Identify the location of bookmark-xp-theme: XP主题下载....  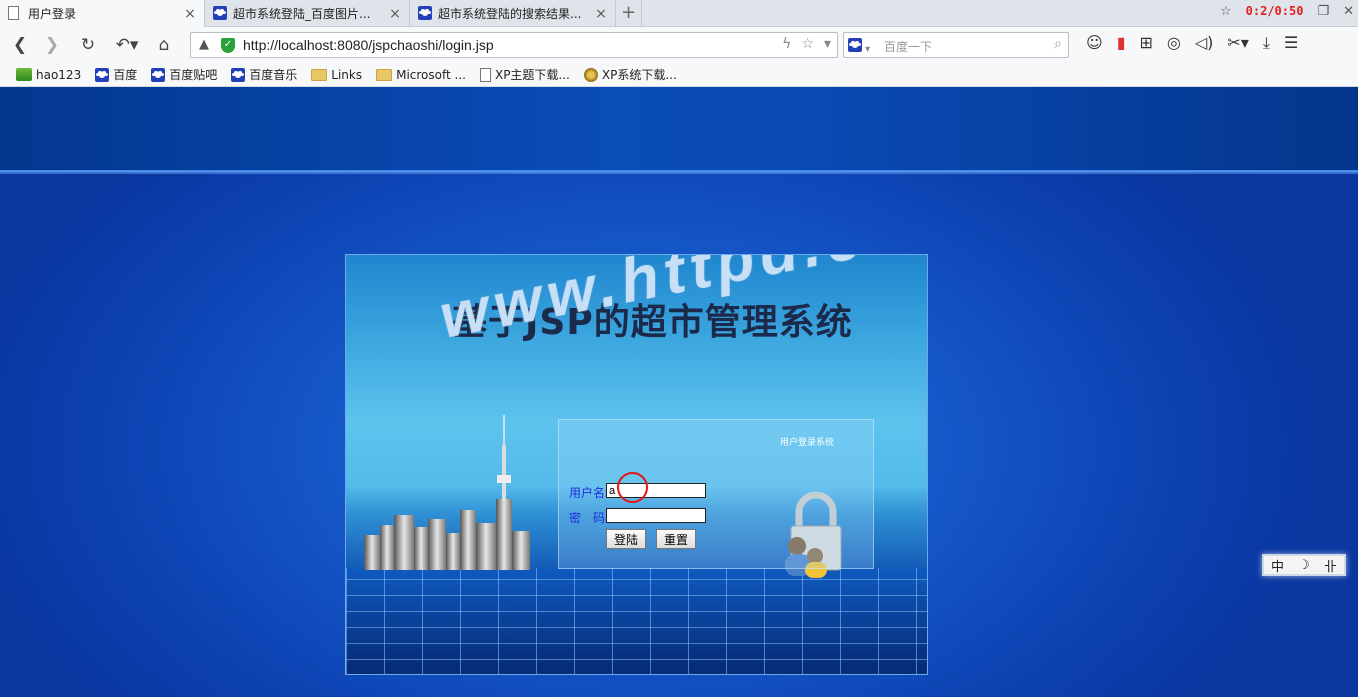
(524, 74).